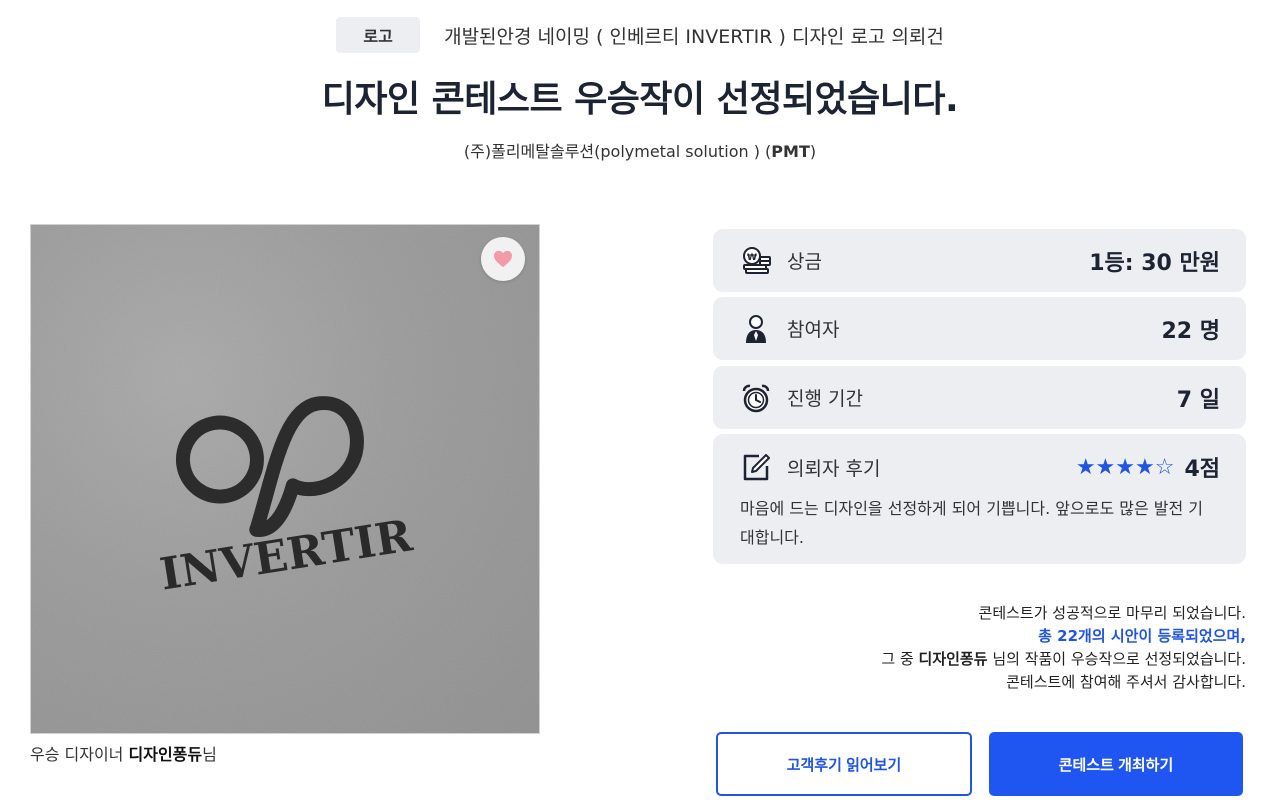 The height and width of the screenshot is (810, 1280). What do you see at coordinates (825, 399) in the screenshot?
I see `duration-label: 진행 기간` at bounding box center [825, 399].